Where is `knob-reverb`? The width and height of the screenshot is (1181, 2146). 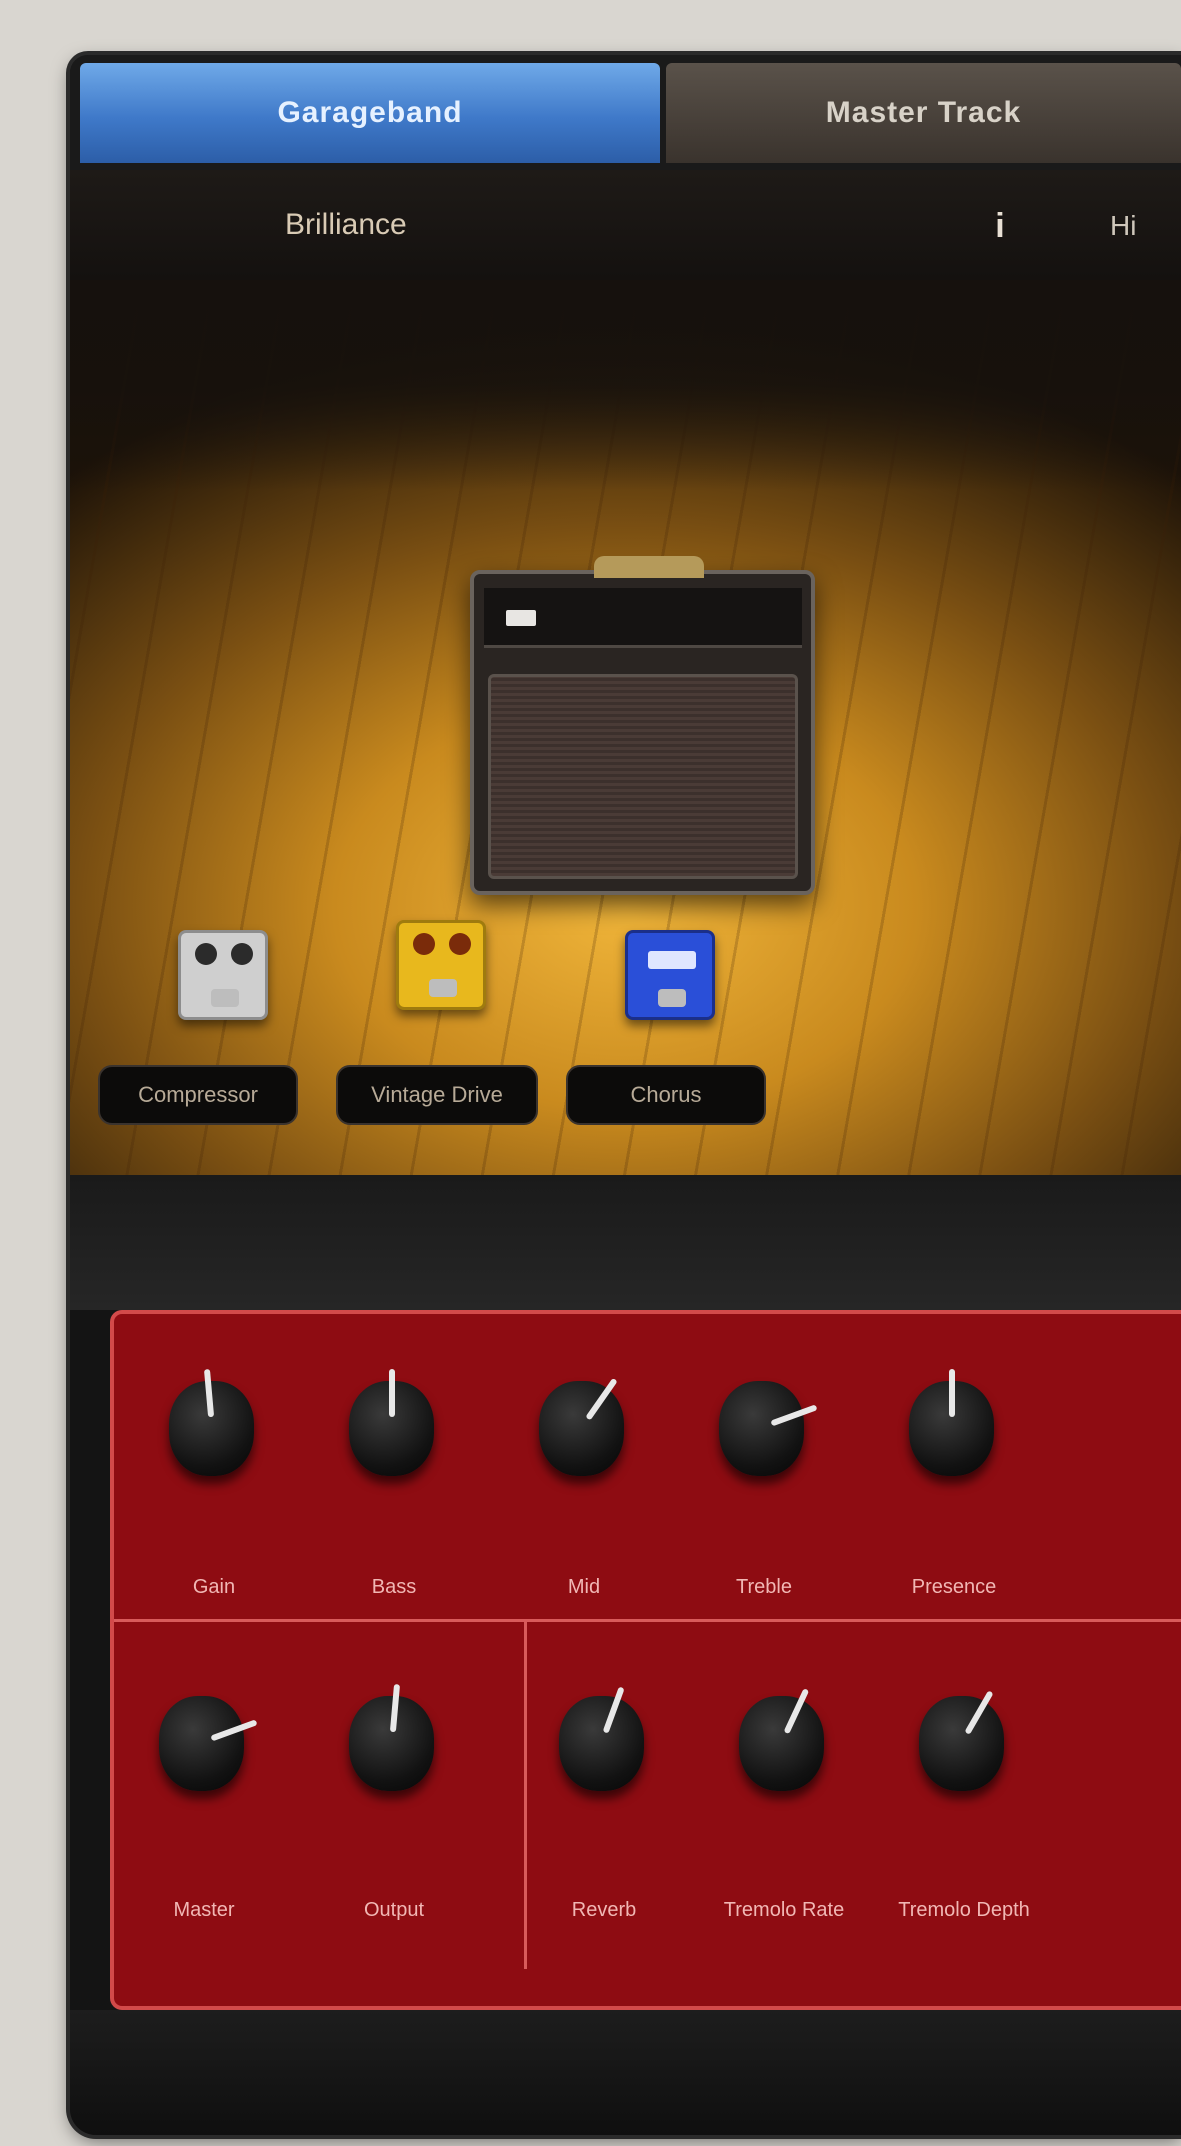 knob-reverb is located at coordinates (601, 1744).